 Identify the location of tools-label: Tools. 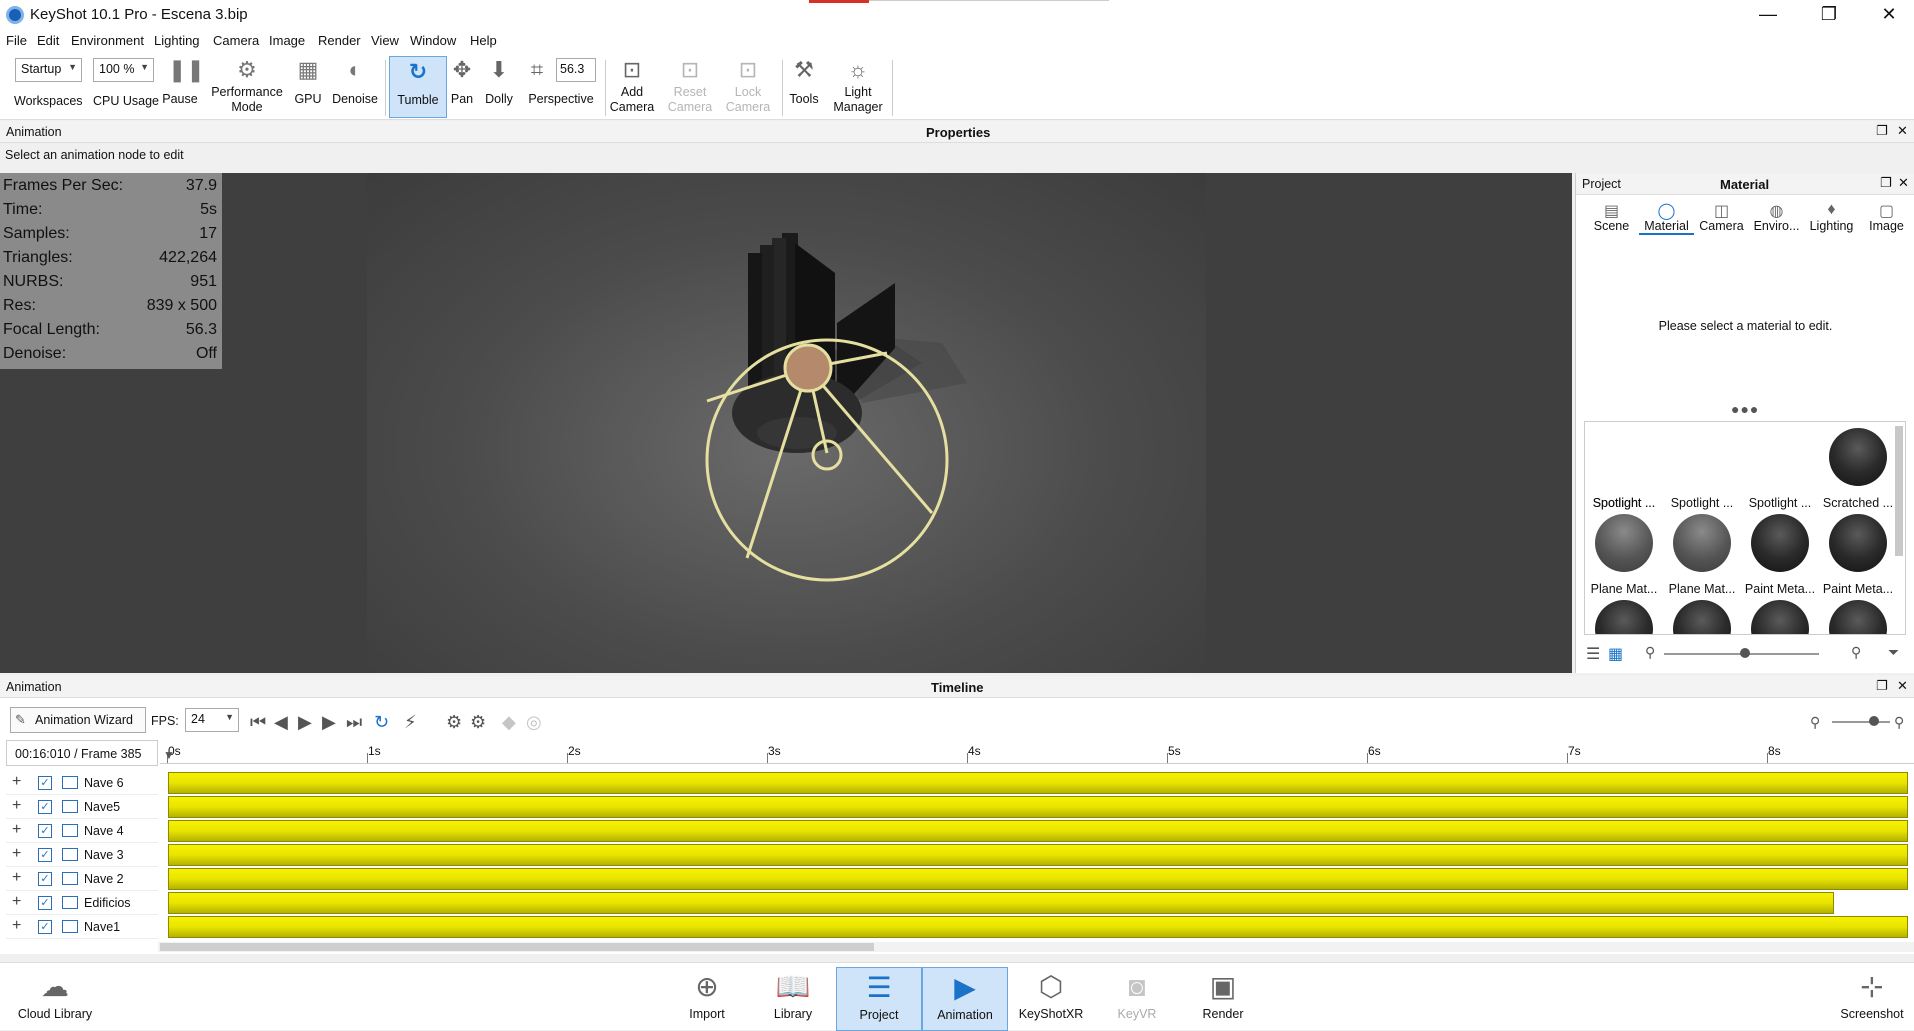
(804, 99).